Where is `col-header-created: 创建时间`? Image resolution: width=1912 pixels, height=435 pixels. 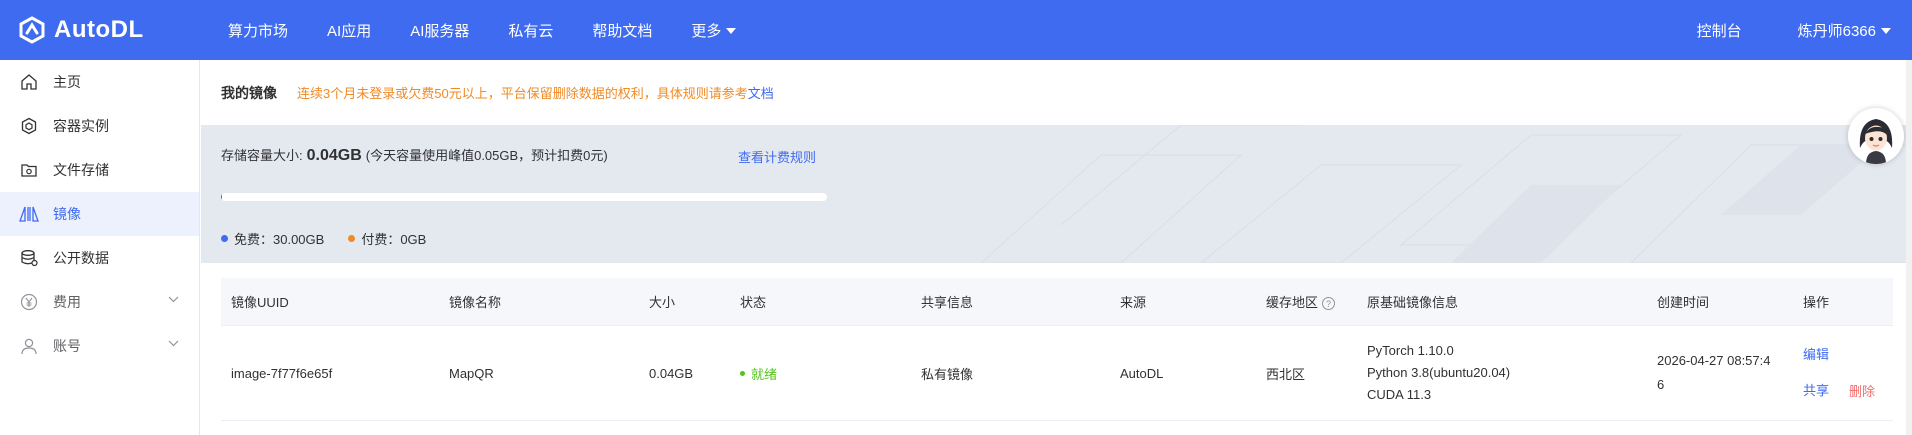
col-header-created: 创建时间 is located at coordinates (1683, 302).